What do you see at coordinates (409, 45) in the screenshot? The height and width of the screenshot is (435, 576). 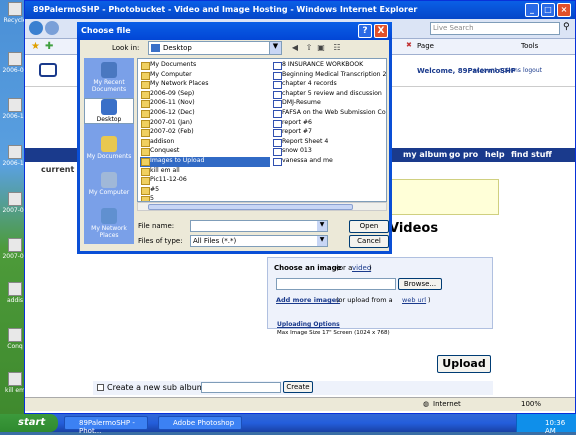 I see `stop-icon: ✖` at bounding box center [409, 45].